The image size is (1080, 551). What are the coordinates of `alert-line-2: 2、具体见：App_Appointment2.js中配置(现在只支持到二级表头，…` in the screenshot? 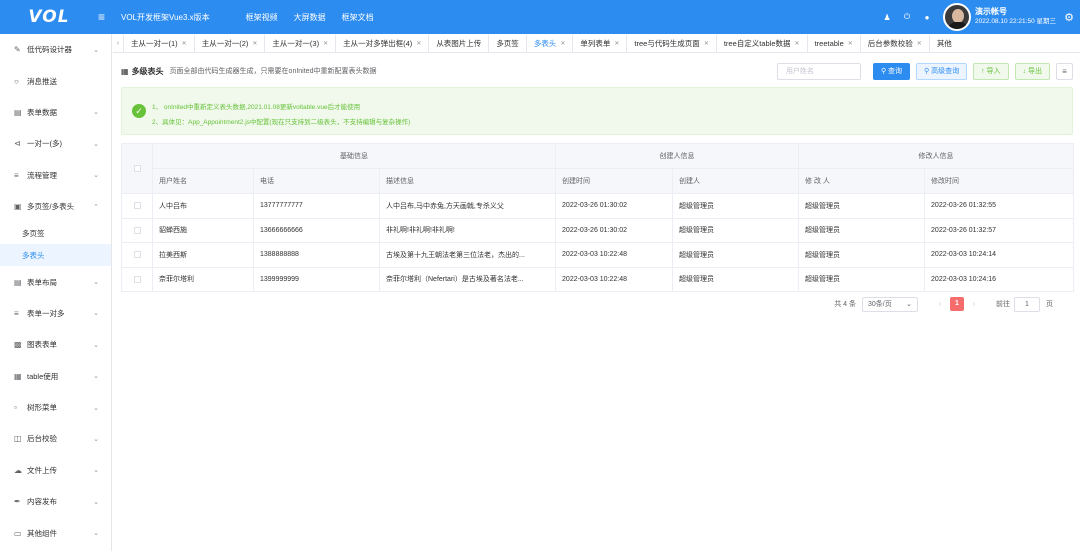 It's located at (281, 122).